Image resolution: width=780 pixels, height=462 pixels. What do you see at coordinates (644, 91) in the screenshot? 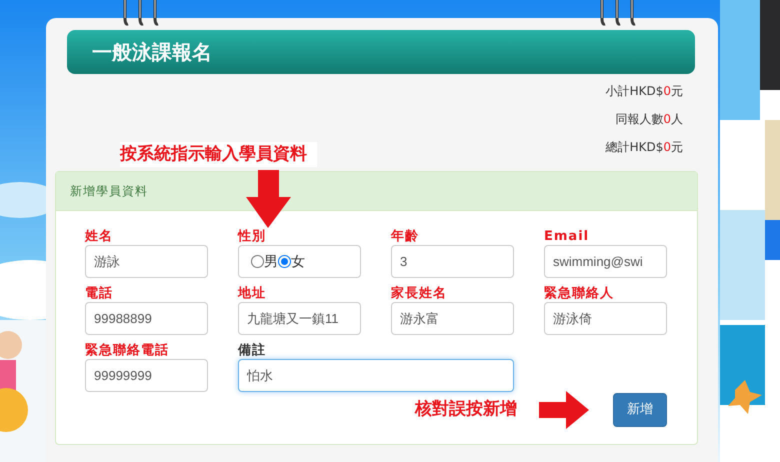
I see `summary-line: 小計HKD$0元` at bounding box center [644, 91].